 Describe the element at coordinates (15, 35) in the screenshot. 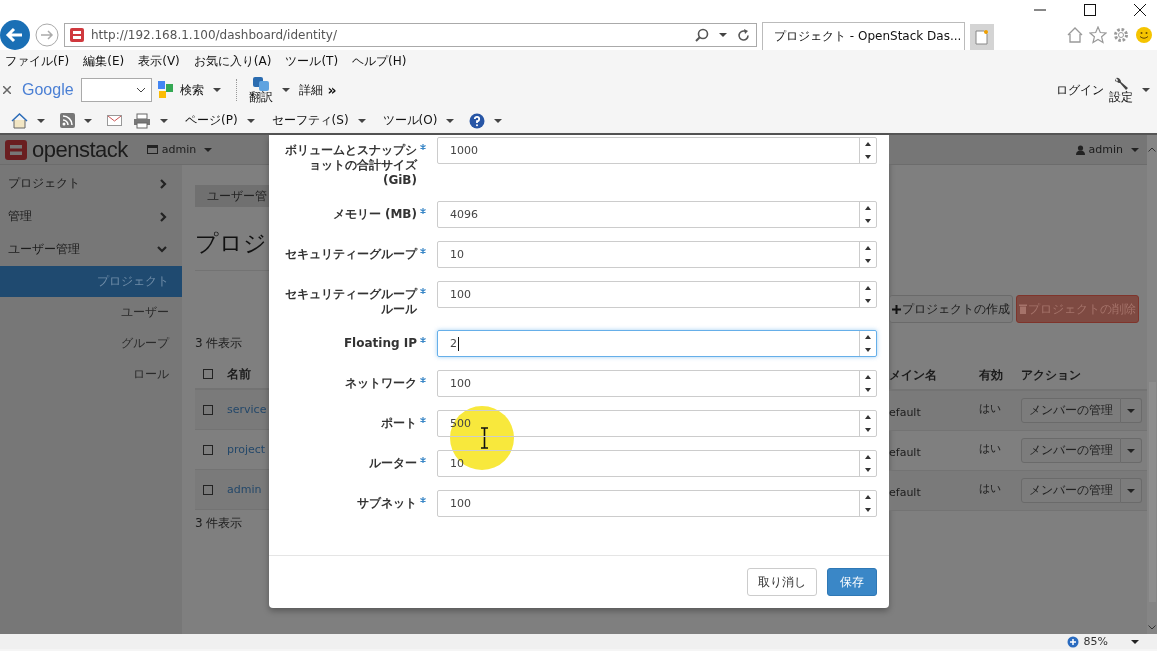

I see `back-button` at that location.